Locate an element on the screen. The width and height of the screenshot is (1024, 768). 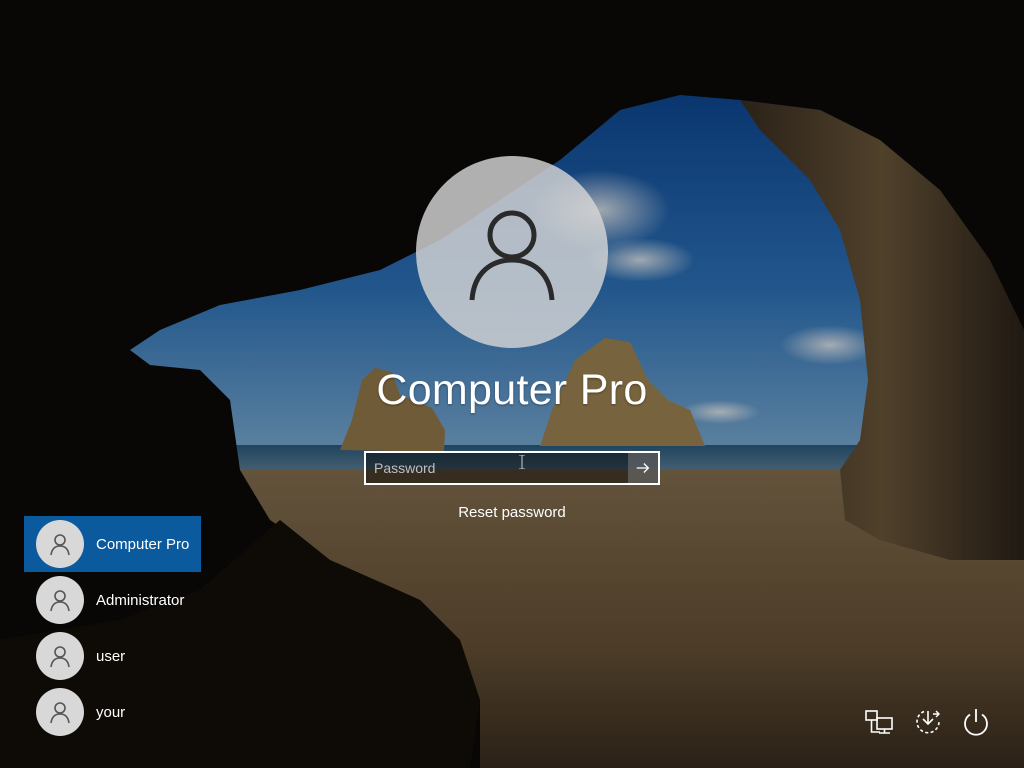
network-button is located at coordinates (879, 722).